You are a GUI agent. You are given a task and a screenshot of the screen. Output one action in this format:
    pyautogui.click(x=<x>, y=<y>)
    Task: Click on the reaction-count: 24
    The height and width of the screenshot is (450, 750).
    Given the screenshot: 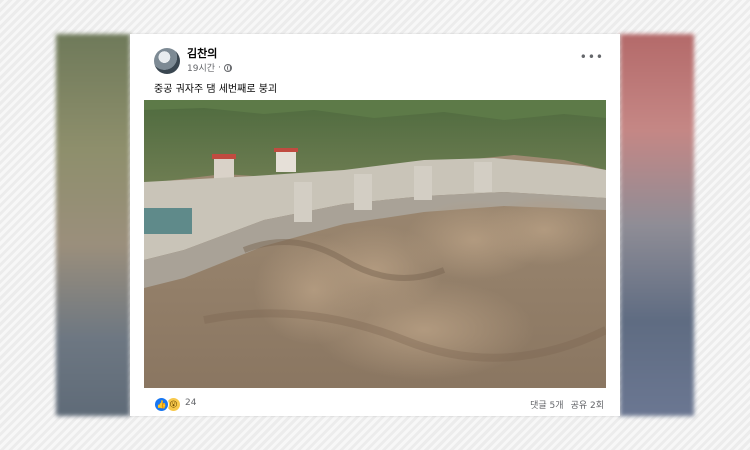 What is the action you would take?
    pyautogui.click(x=190, y=403)
    